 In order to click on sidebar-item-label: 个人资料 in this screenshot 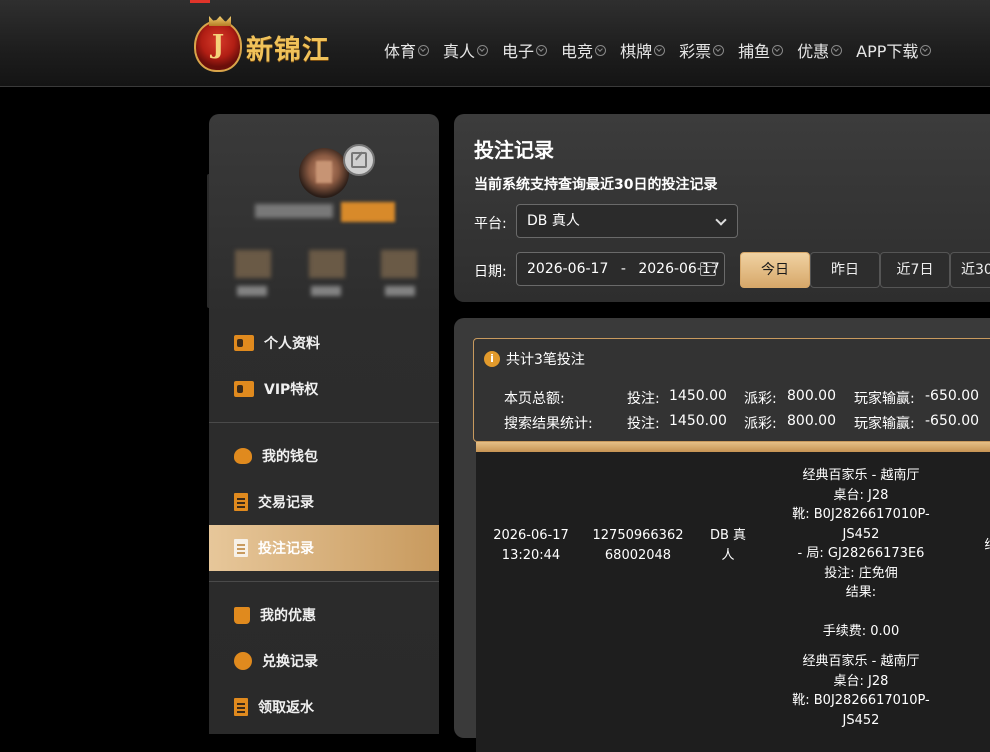, I will do `click(292, 344)`.